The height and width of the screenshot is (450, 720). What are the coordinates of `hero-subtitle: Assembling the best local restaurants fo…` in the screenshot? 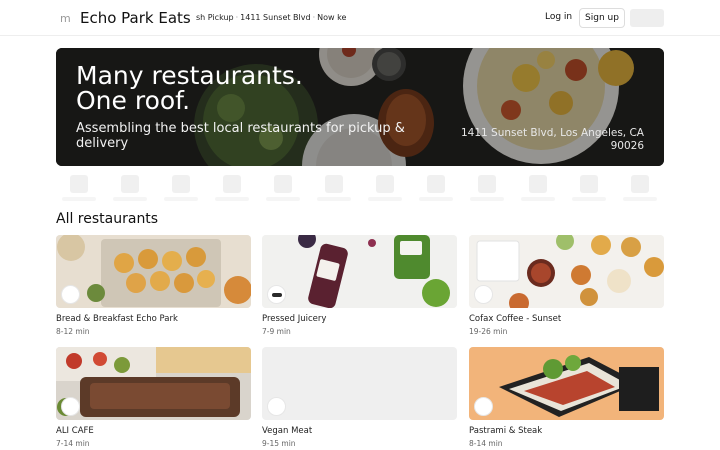 It's located at (240, 136).